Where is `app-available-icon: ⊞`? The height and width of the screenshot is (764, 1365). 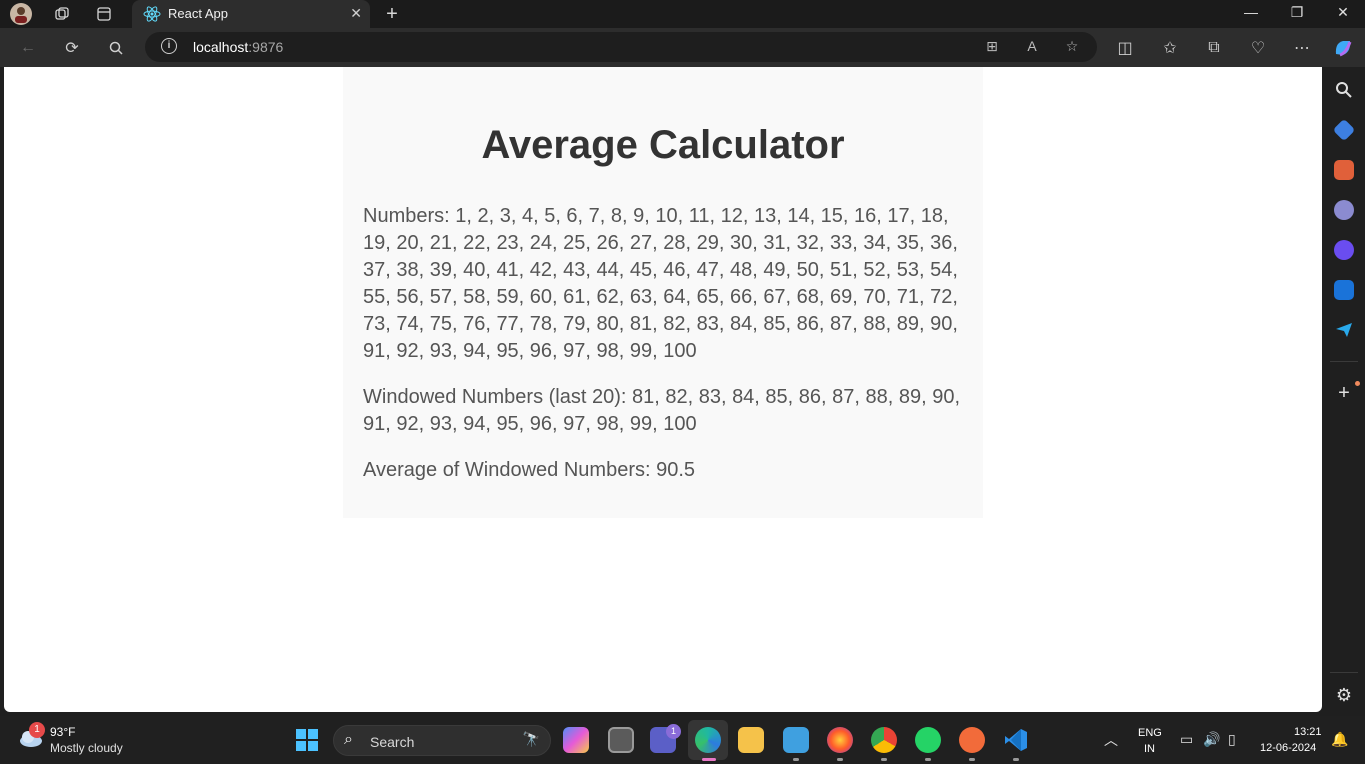 app-available-icon: ⊞ is located at coordinates (992, 47).